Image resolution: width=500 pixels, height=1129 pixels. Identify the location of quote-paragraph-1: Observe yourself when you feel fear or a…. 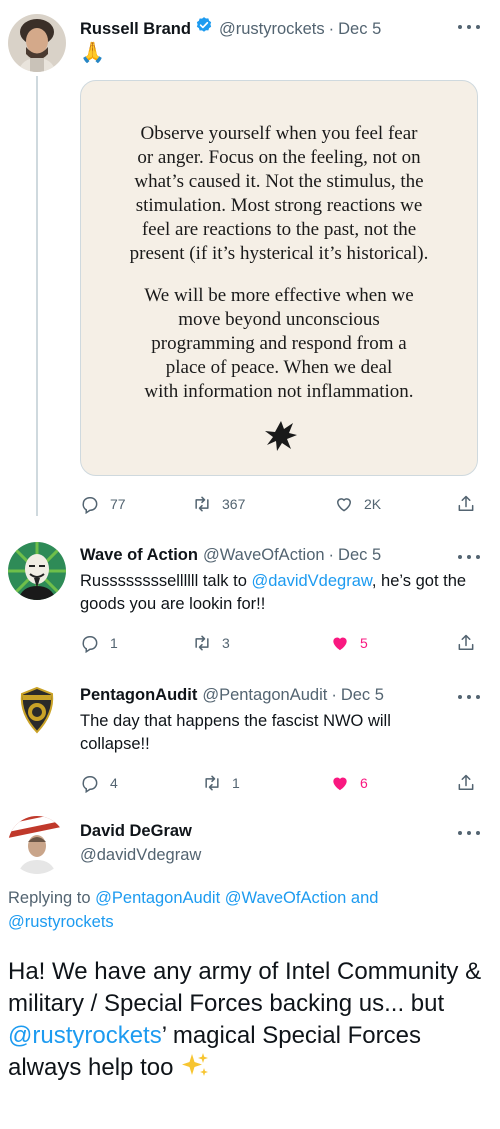
(279, 194).